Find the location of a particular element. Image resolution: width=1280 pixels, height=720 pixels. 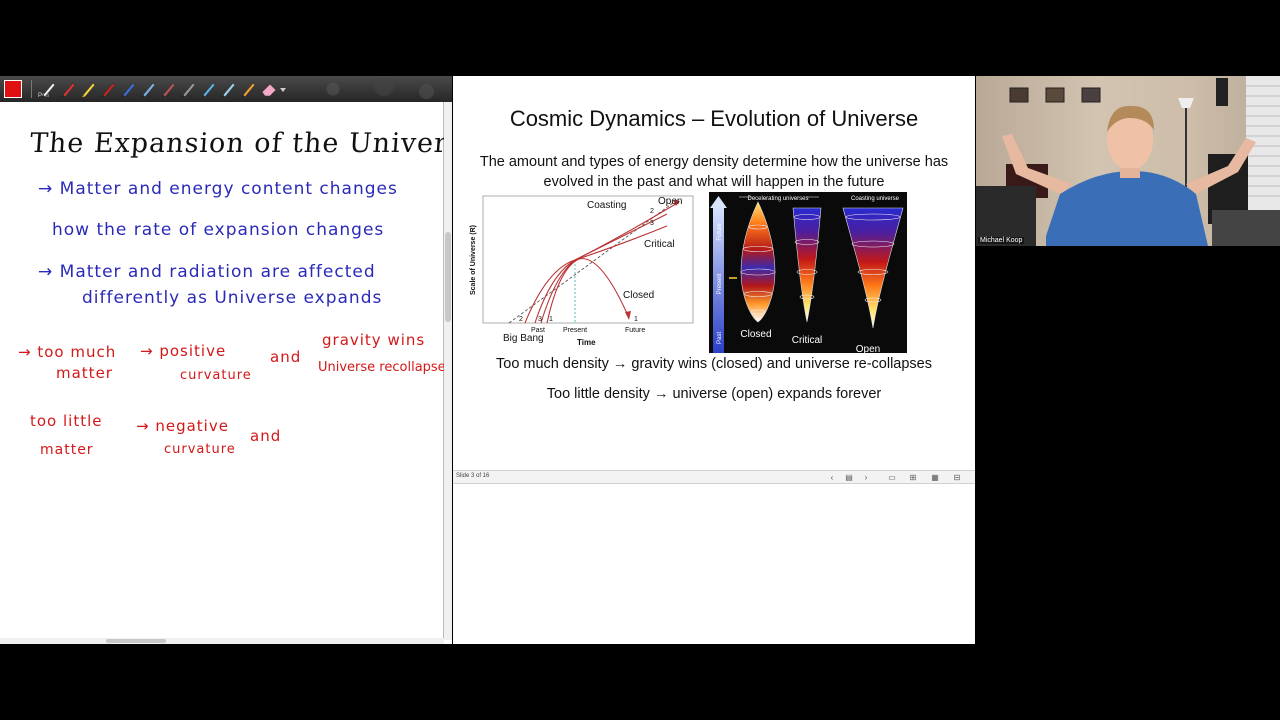

critical-label: Critical is located at coordinates (659, 244).